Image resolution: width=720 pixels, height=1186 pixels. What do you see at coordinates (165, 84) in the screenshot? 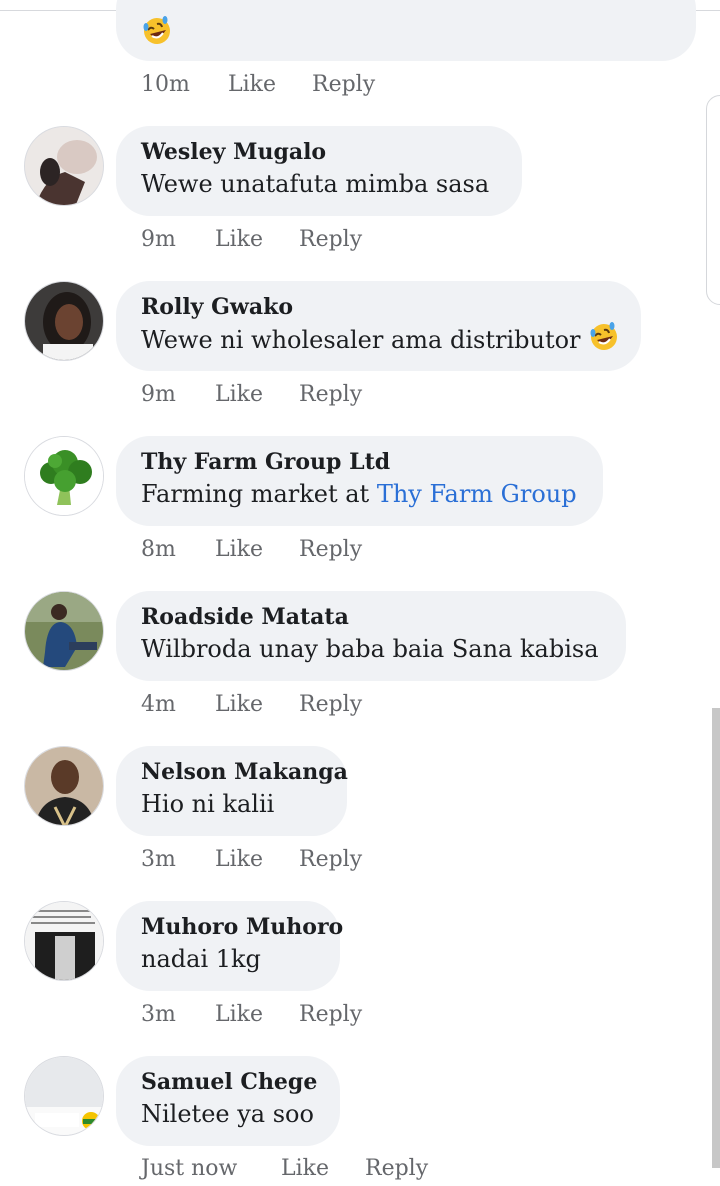
I see `comment-time: 10m` at bounding box center [165, 84].